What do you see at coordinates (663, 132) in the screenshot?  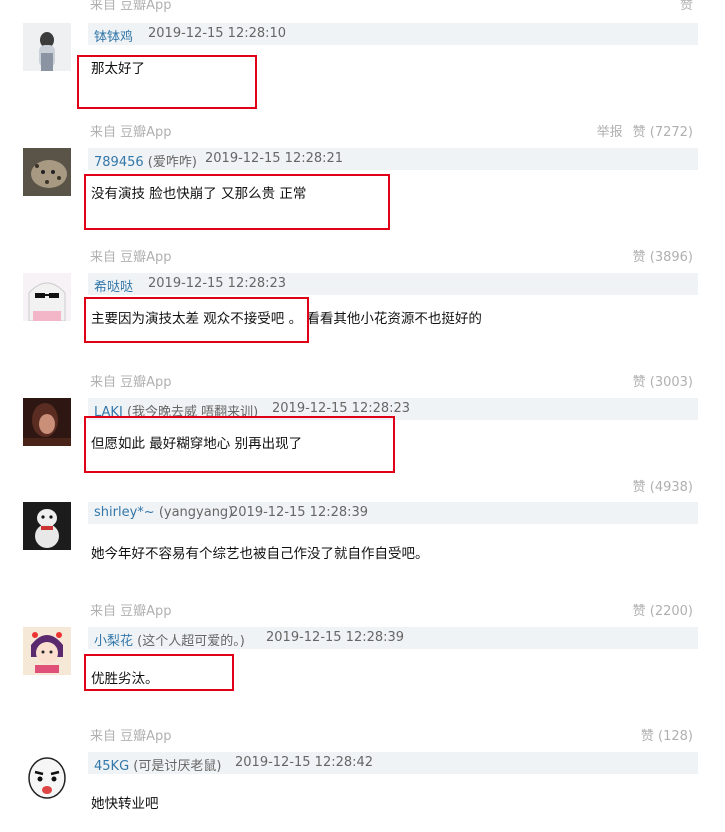 I see `like-button: 赞 (7272)` at bounding box center [663, 132].